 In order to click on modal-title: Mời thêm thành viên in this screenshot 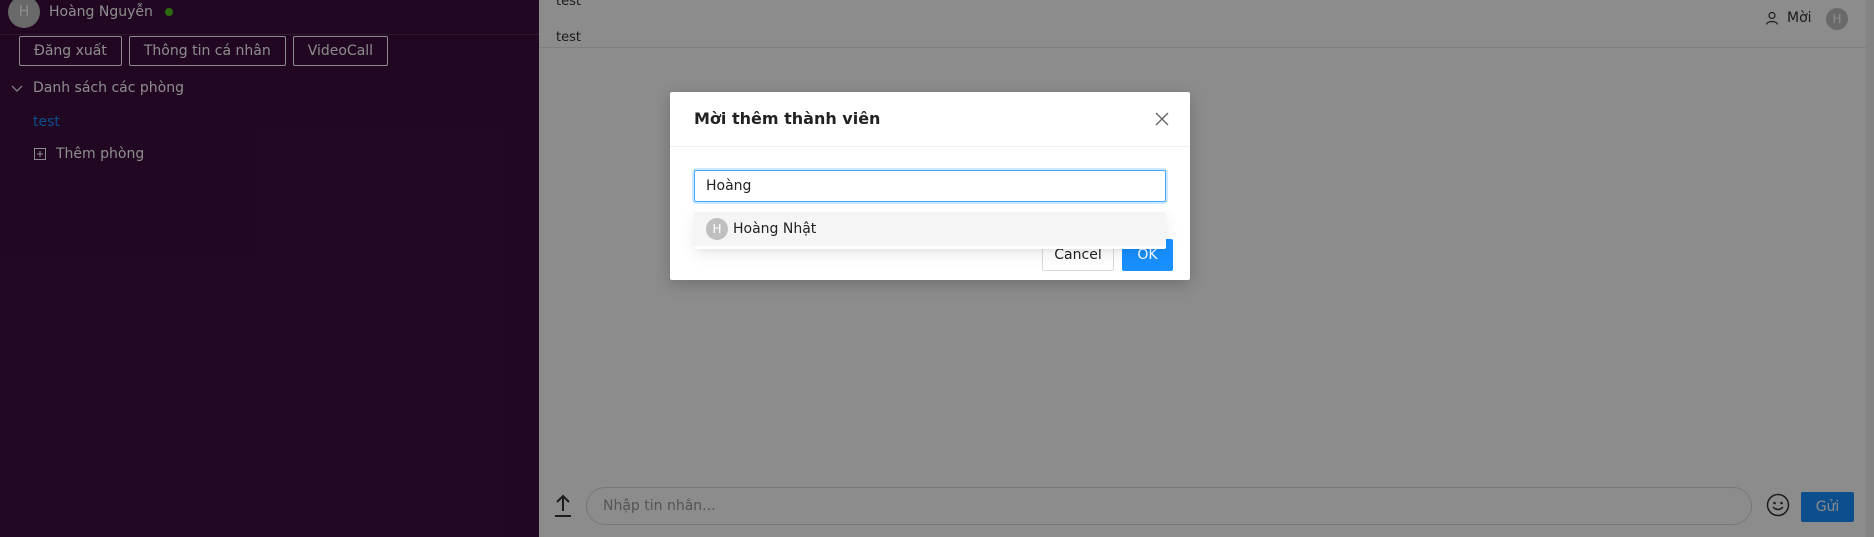, I will do `click(787, 118)`.